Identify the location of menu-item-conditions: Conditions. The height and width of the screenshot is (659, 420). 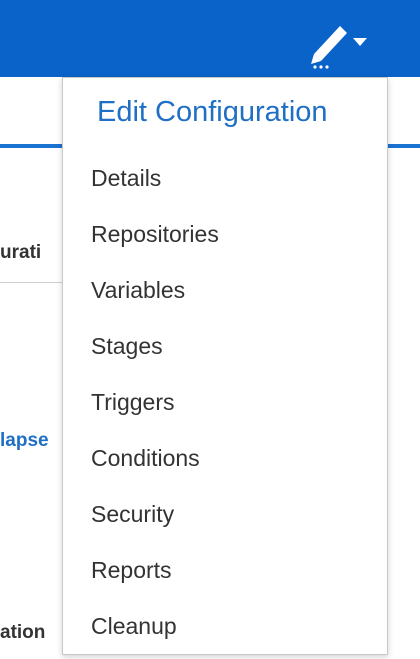
(145, 458).